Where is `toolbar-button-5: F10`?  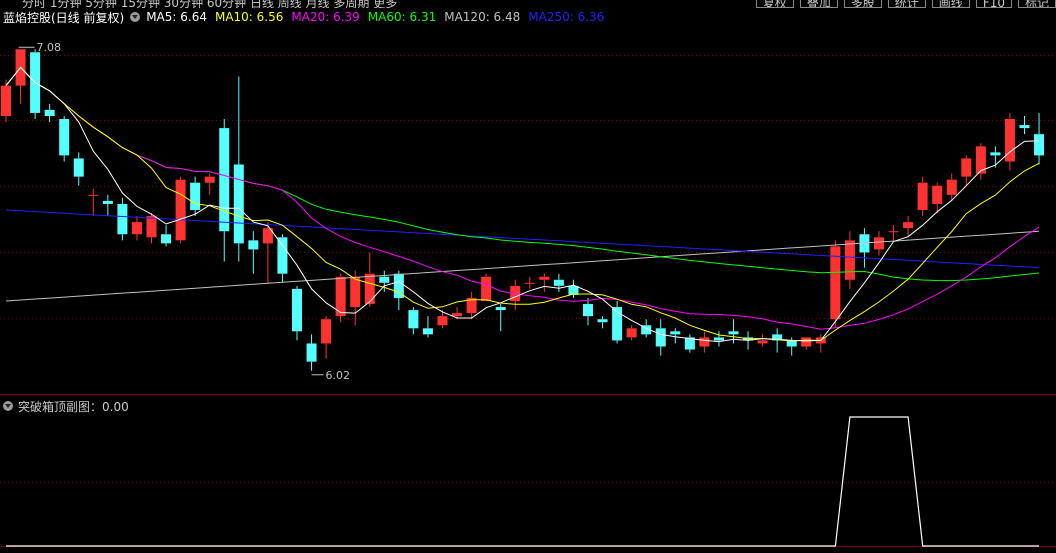 toolbar-button-5: F10 is located at coordinates (993, 4).